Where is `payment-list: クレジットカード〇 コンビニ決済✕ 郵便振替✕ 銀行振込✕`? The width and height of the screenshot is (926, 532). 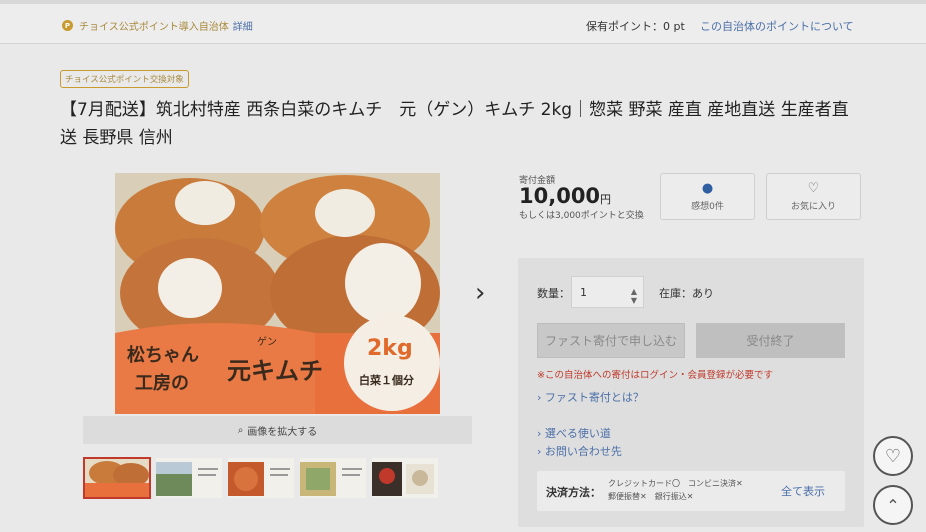
payment-list: クレジットカード〇 コンビニ決済✕ 郵便振替✕ 銀行振込✕ is located at coordinates (688, 490).